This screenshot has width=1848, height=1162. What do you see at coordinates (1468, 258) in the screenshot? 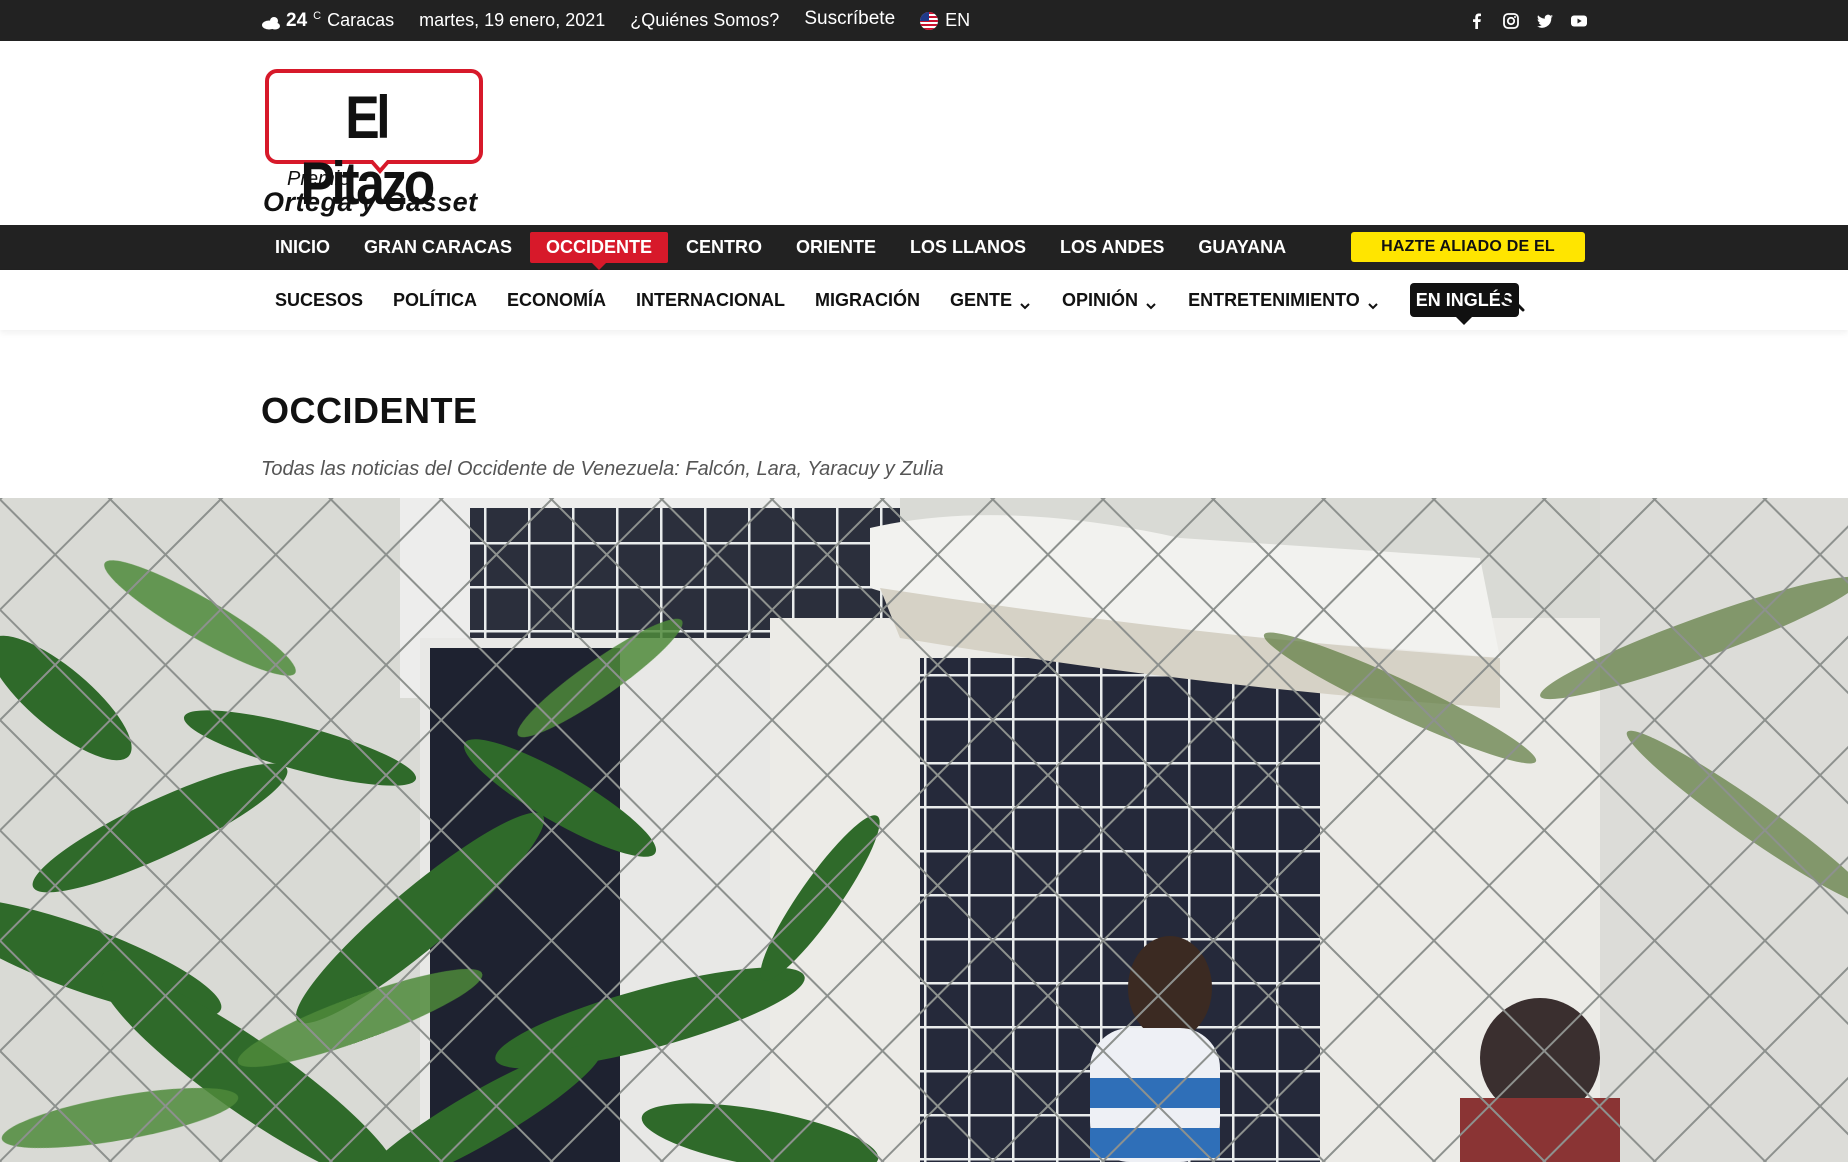
I see `hazte-aliado-button: HAZTE ALIADO DE EL PITAZO` at bounding box center [1468, 258].